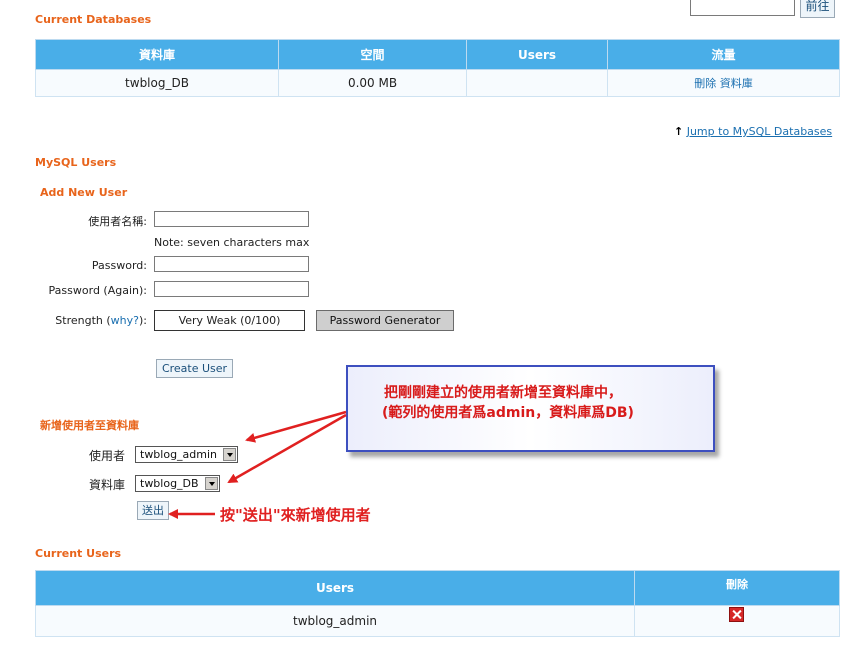  I want to click on table-row: twblog_admin, so click(437, 621).